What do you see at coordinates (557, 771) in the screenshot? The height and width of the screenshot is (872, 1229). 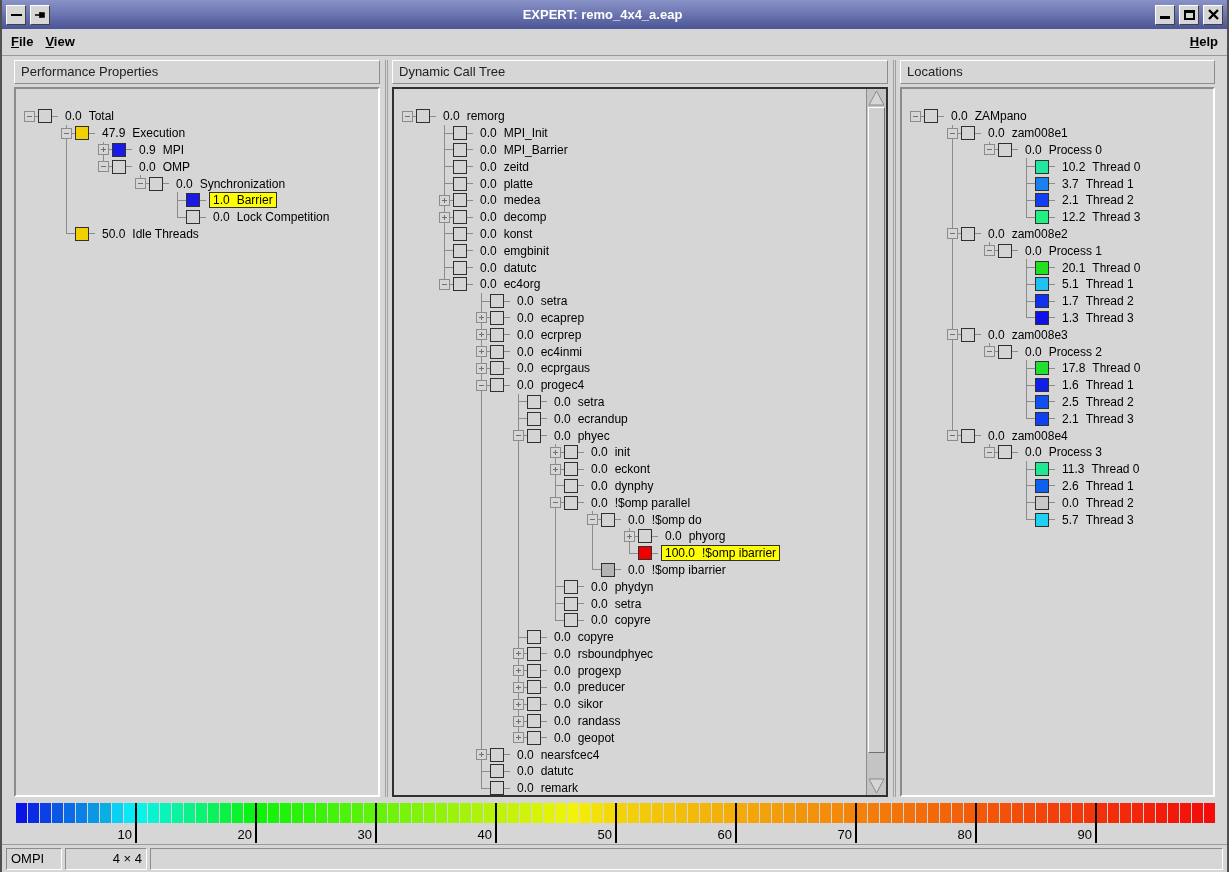 I see `node-label: datutc` at bounding box center [557, 771].